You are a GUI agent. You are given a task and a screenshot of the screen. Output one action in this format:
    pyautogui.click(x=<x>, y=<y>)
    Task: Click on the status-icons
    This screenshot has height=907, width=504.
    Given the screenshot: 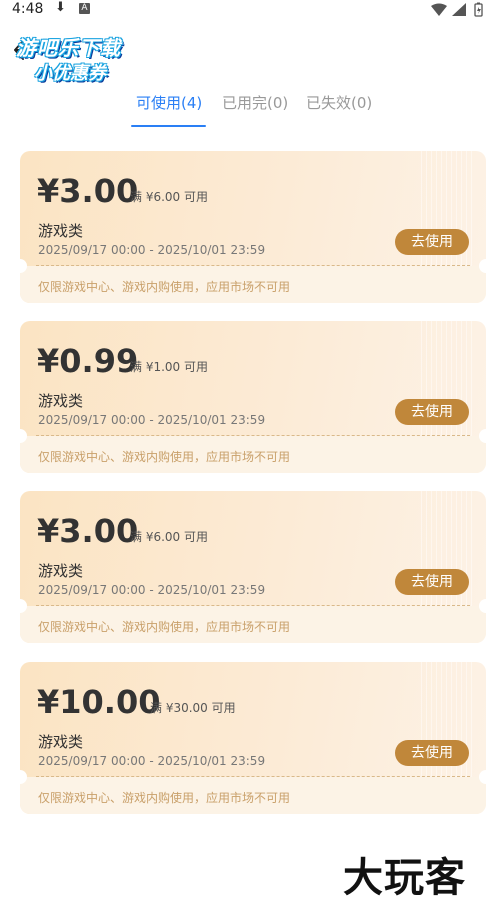 What is the action you would take?
    pyautogui.click(x=459, y=12)
    